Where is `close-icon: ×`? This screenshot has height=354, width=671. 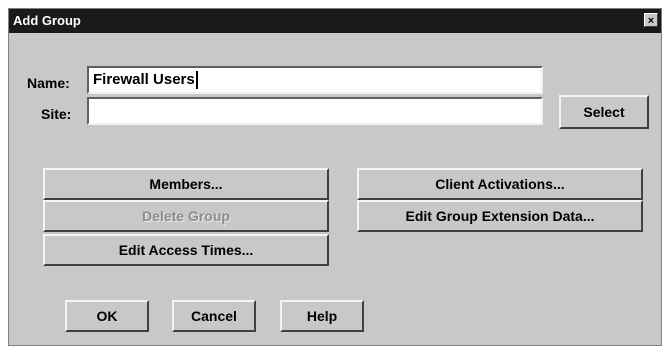 close-icon: × is located at coordinates (651, 21).